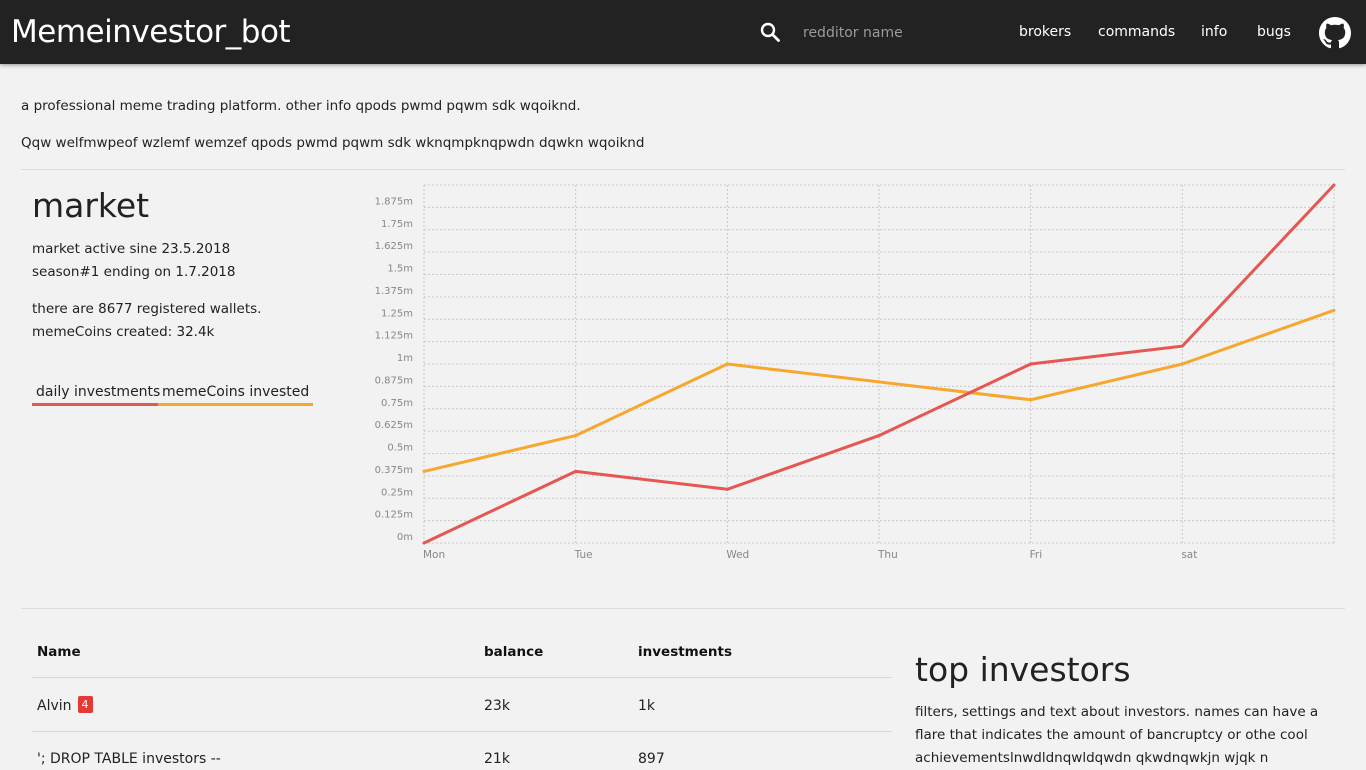  What do you see at coordinates (394, 425) in the screenshot?
I see `y-tick-label: 0.625m` at bounding box center [394, 425].